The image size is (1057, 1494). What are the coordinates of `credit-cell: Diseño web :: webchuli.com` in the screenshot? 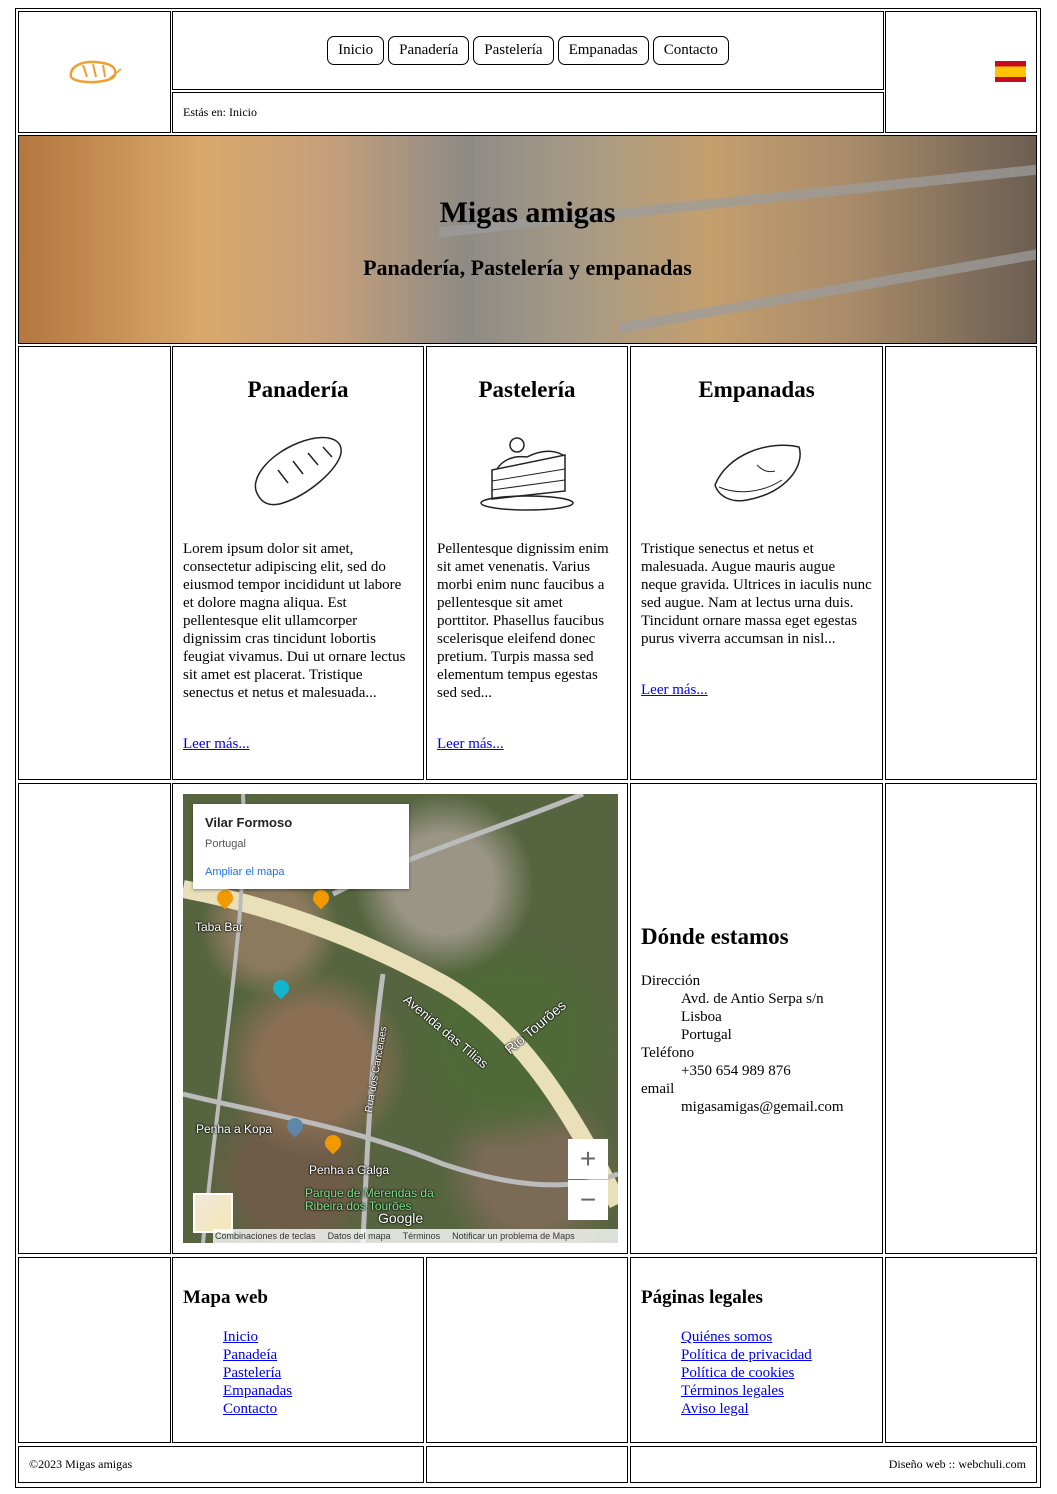 It's located at (833, 1464).